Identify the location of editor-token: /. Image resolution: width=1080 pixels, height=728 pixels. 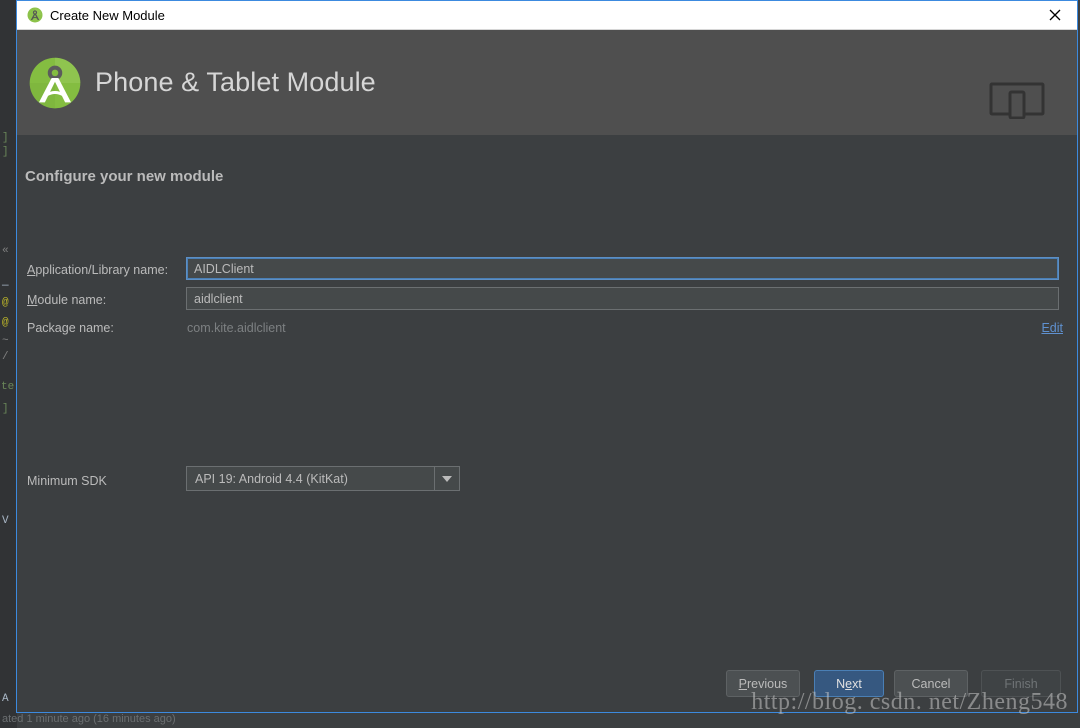
(5, 357).